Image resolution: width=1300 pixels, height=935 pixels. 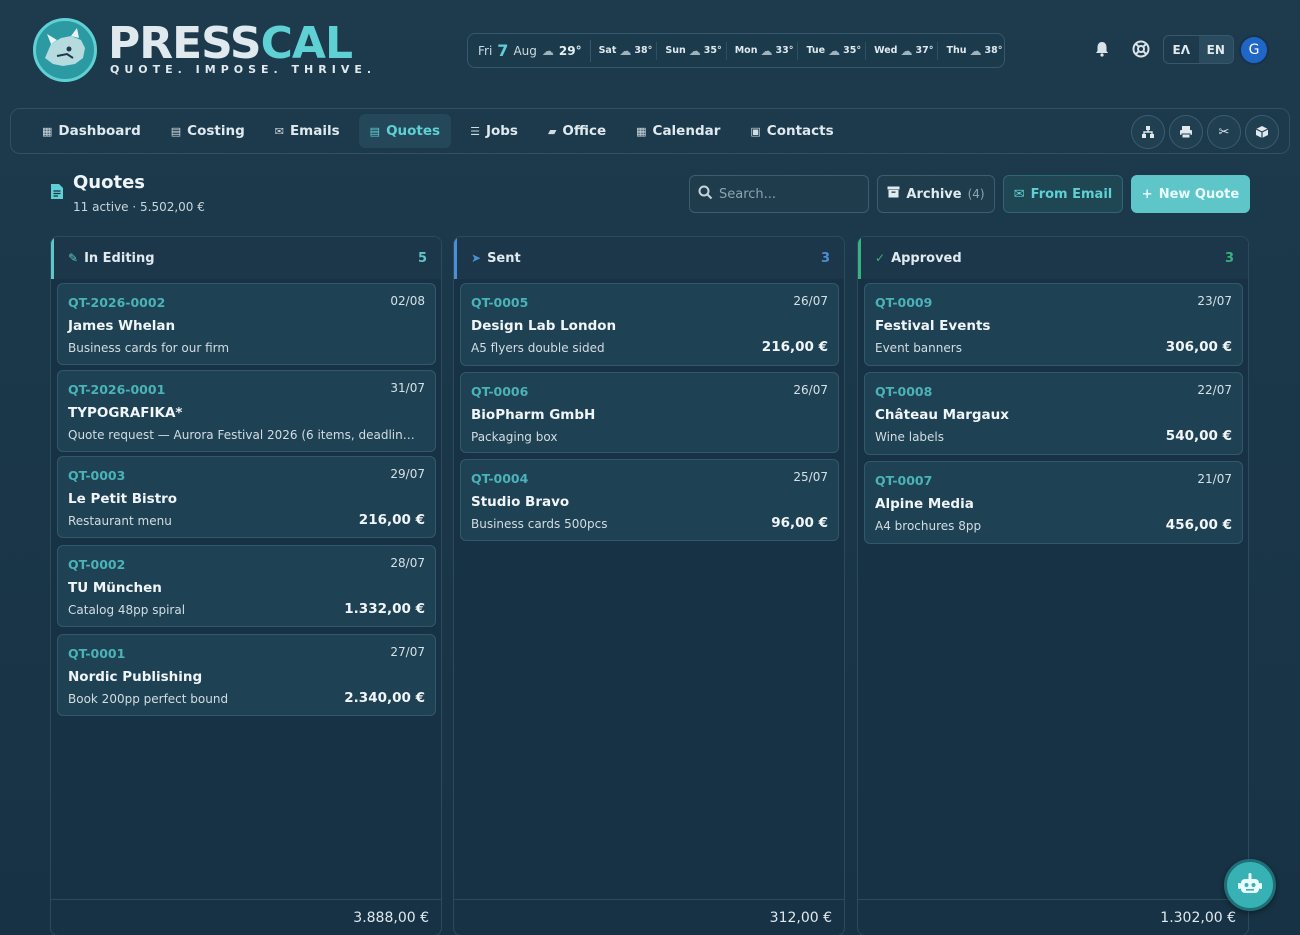 I want to click on calendar-icon: ▦, so click(x=641, y=131).